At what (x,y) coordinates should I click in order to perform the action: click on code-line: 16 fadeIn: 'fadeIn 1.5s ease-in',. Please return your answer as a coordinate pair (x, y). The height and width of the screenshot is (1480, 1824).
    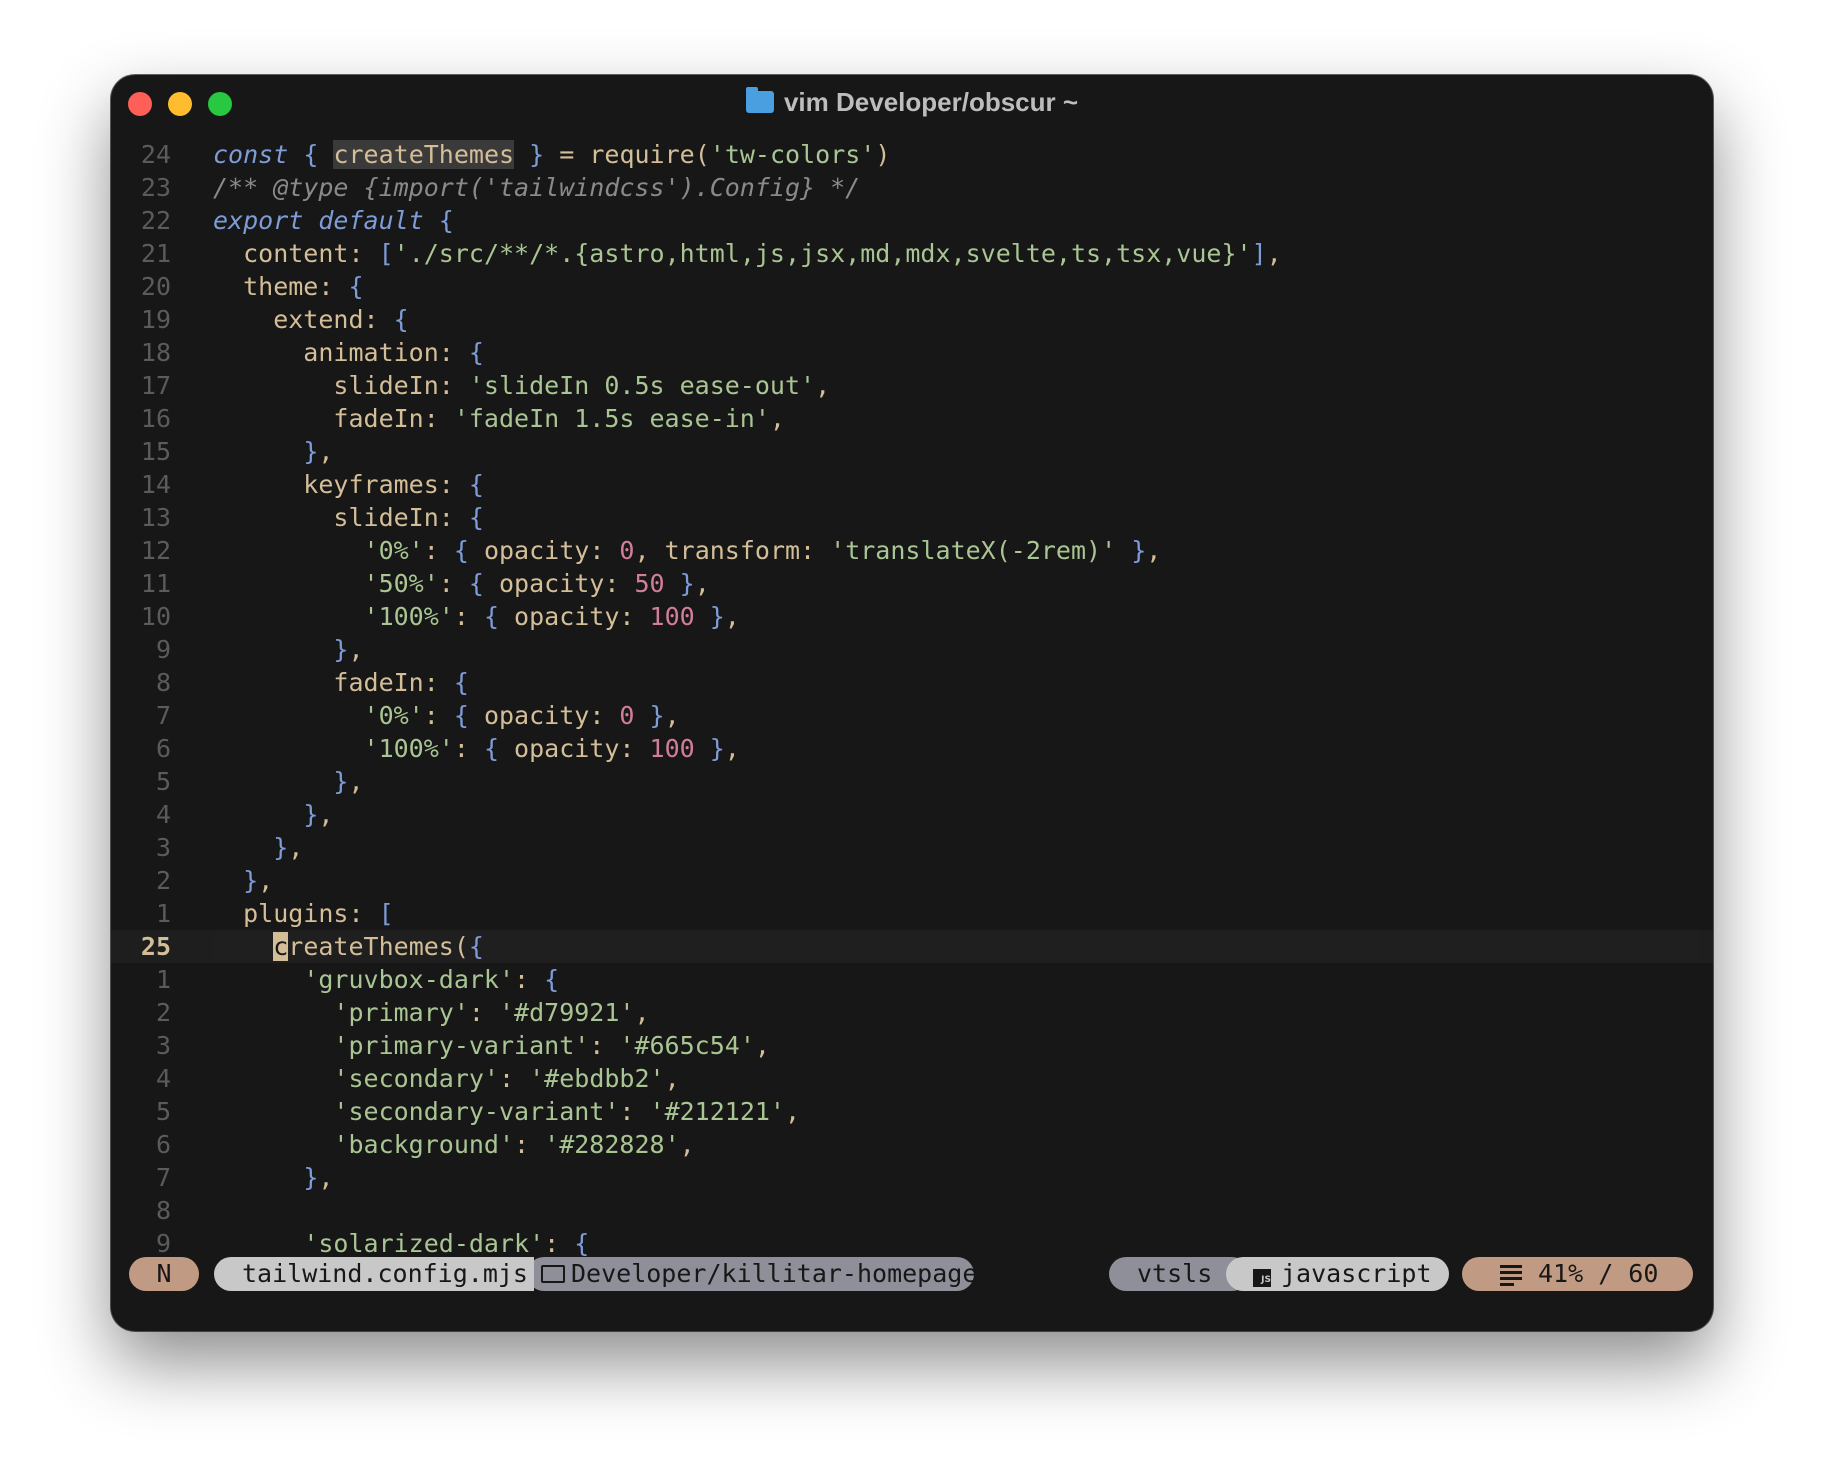
    Looking at the image, I should click on (912, 418).